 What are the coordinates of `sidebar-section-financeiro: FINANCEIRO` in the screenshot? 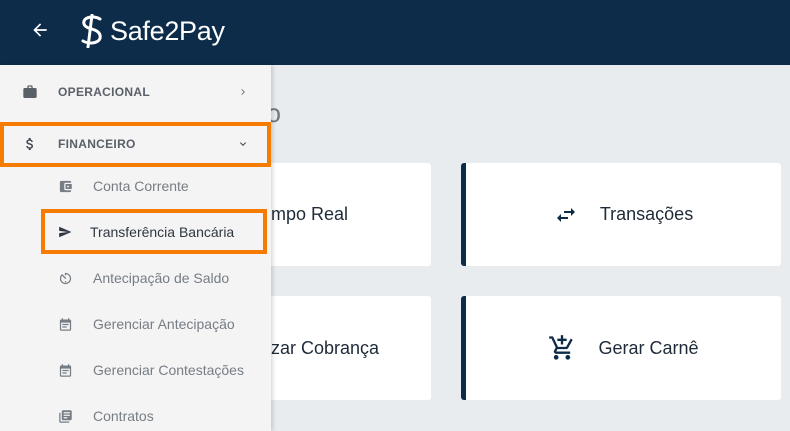 It's located at (135, 144).